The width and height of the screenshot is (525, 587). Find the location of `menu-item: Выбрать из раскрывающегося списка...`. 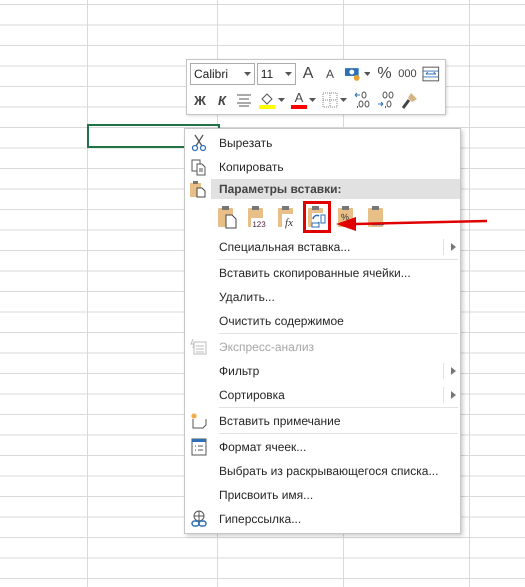

menu-item: Выбрать из раскрывающегося списка... is located at coordinates (322, 471).